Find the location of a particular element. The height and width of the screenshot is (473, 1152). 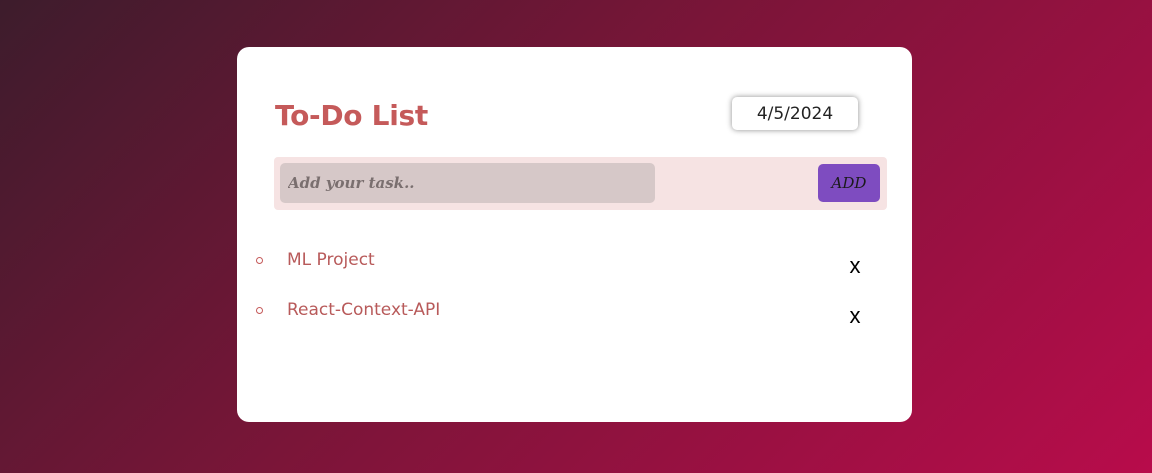

task-item: React-Context-API x is located at coordinates (574, 320).